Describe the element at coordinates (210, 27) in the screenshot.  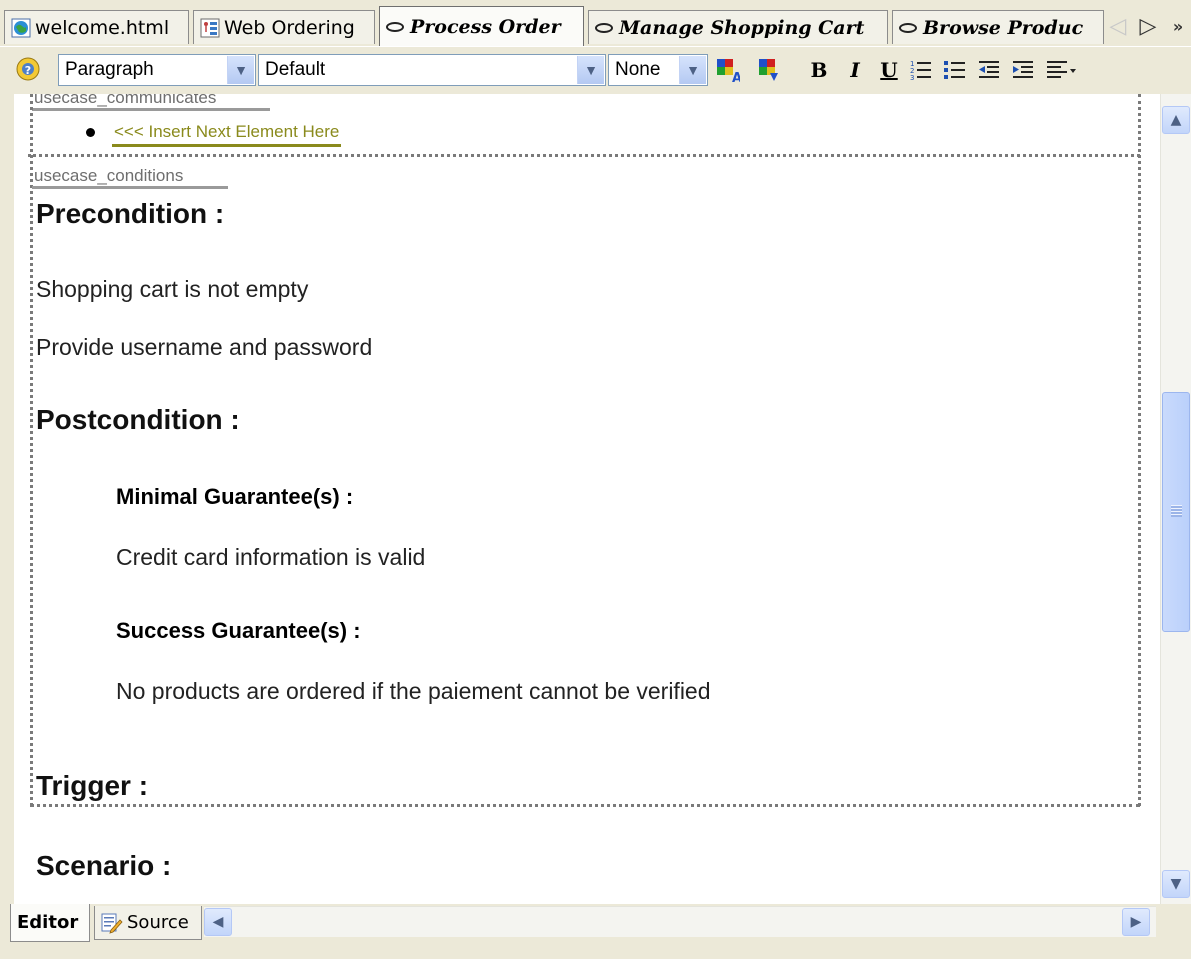
I see `diagram-icon` at that location.